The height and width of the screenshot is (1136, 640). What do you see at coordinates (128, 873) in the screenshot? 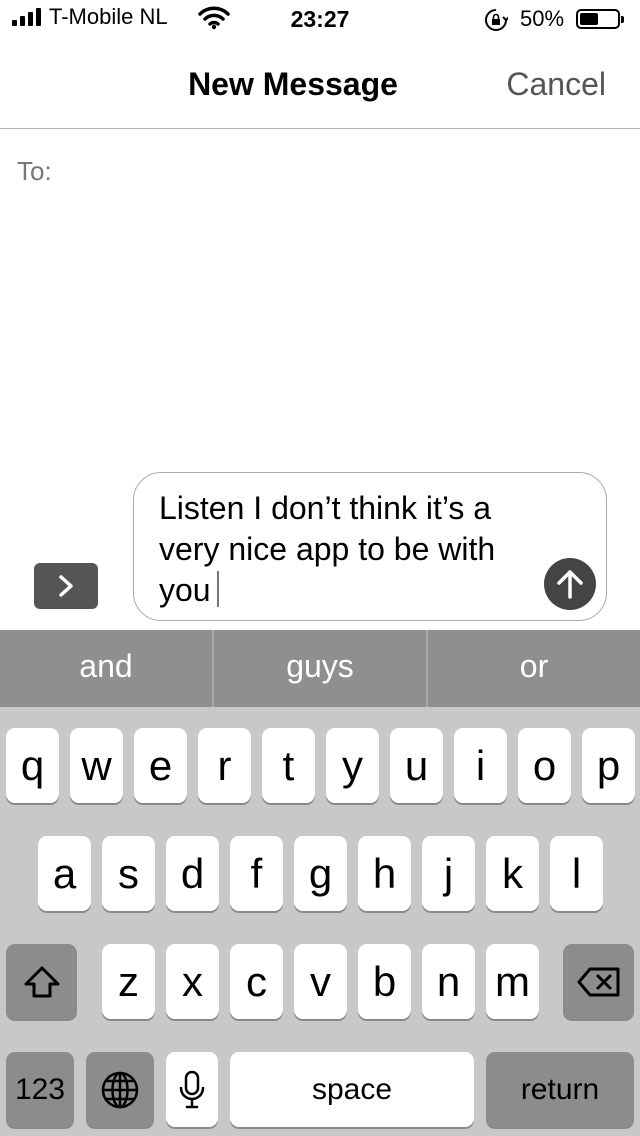
I see `key-s: s` at bounding box center [128, 873].